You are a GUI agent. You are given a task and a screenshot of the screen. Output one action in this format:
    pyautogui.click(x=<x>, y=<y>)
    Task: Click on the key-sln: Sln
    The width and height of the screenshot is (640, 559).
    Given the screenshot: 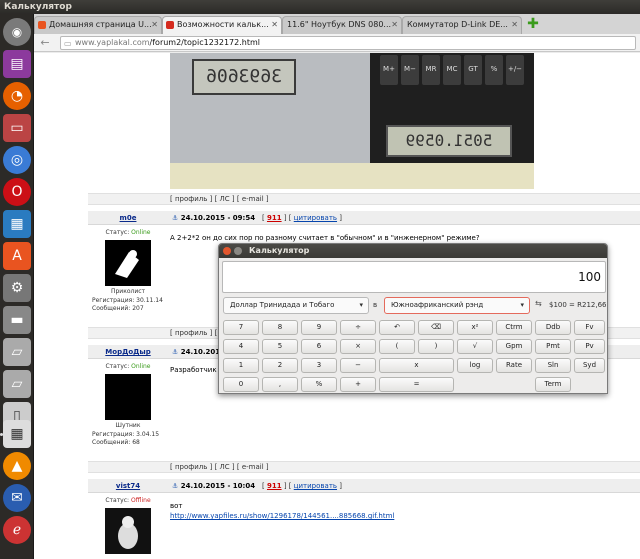 What is the action you would take?
    pyautogui.click(x=553, y=365)
    